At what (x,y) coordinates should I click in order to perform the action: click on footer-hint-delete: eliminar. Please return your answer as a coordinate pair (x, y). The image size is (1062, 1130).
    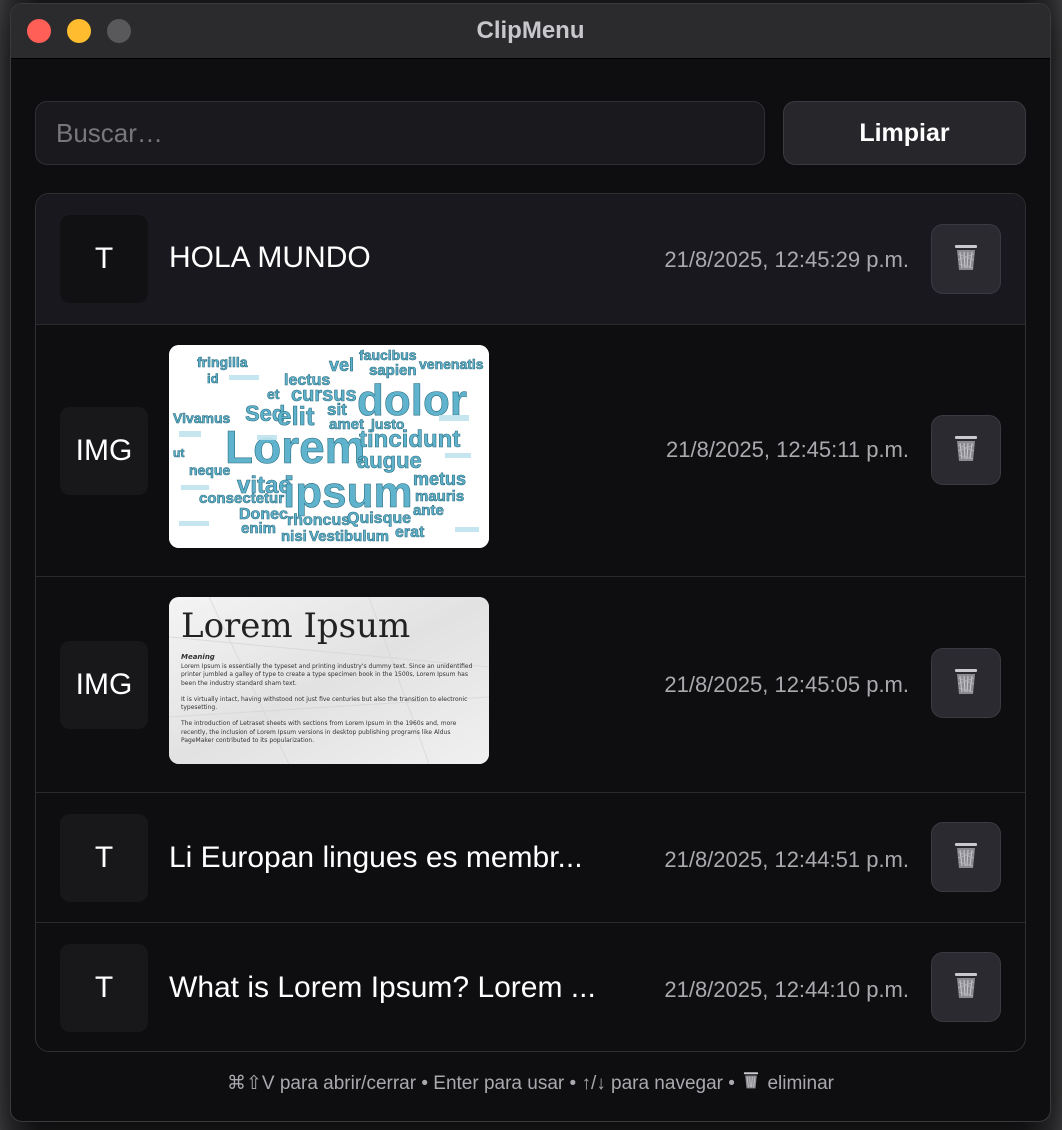
    Looking at the image, I should click on (800, 1083).